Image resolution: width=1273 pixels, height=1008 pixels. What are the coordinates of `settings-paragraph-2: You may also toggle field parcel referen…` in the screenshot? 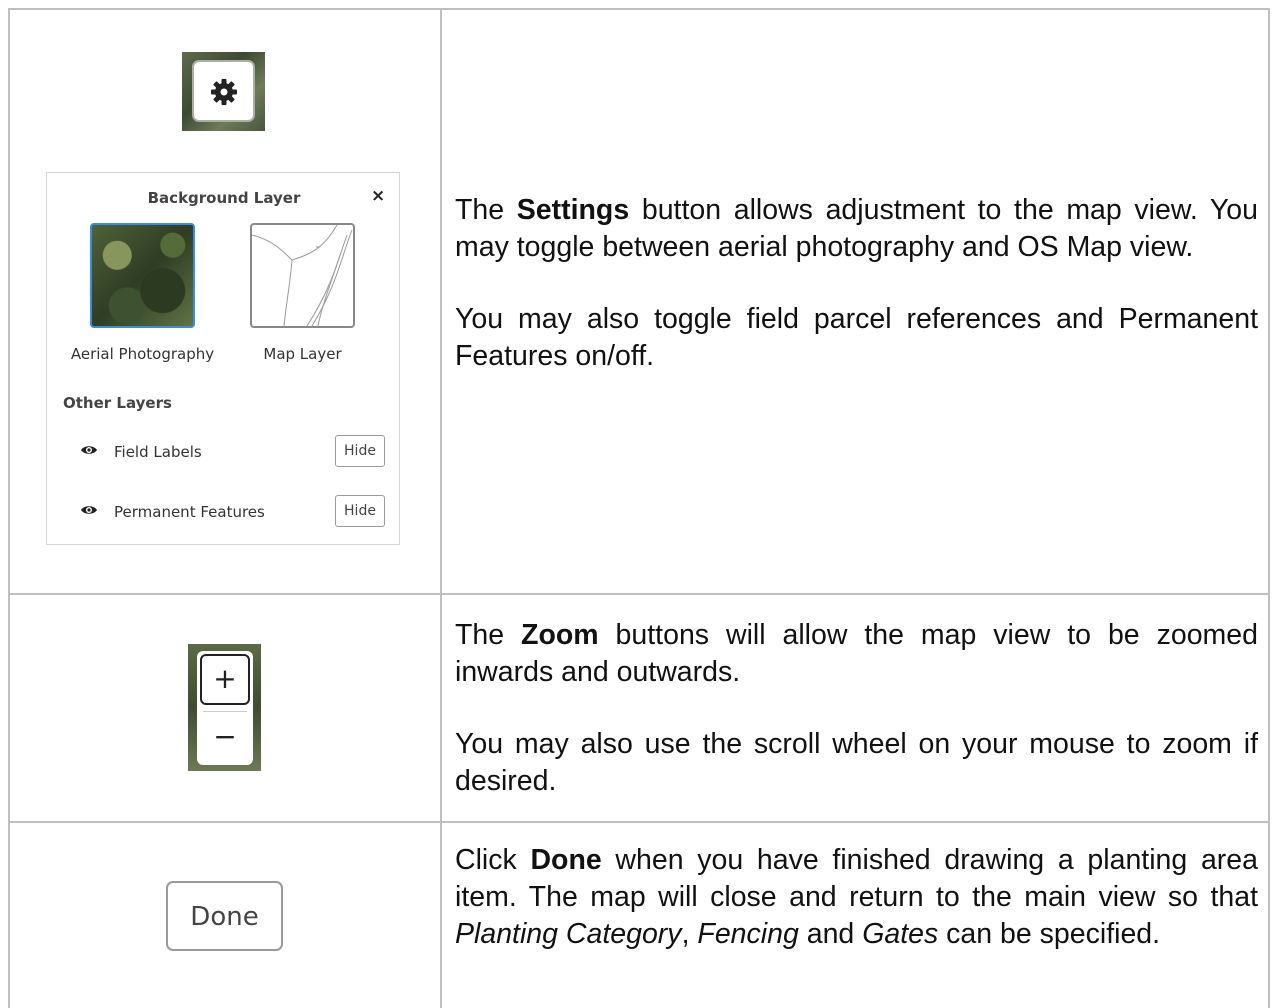 It's located at (856, 337).